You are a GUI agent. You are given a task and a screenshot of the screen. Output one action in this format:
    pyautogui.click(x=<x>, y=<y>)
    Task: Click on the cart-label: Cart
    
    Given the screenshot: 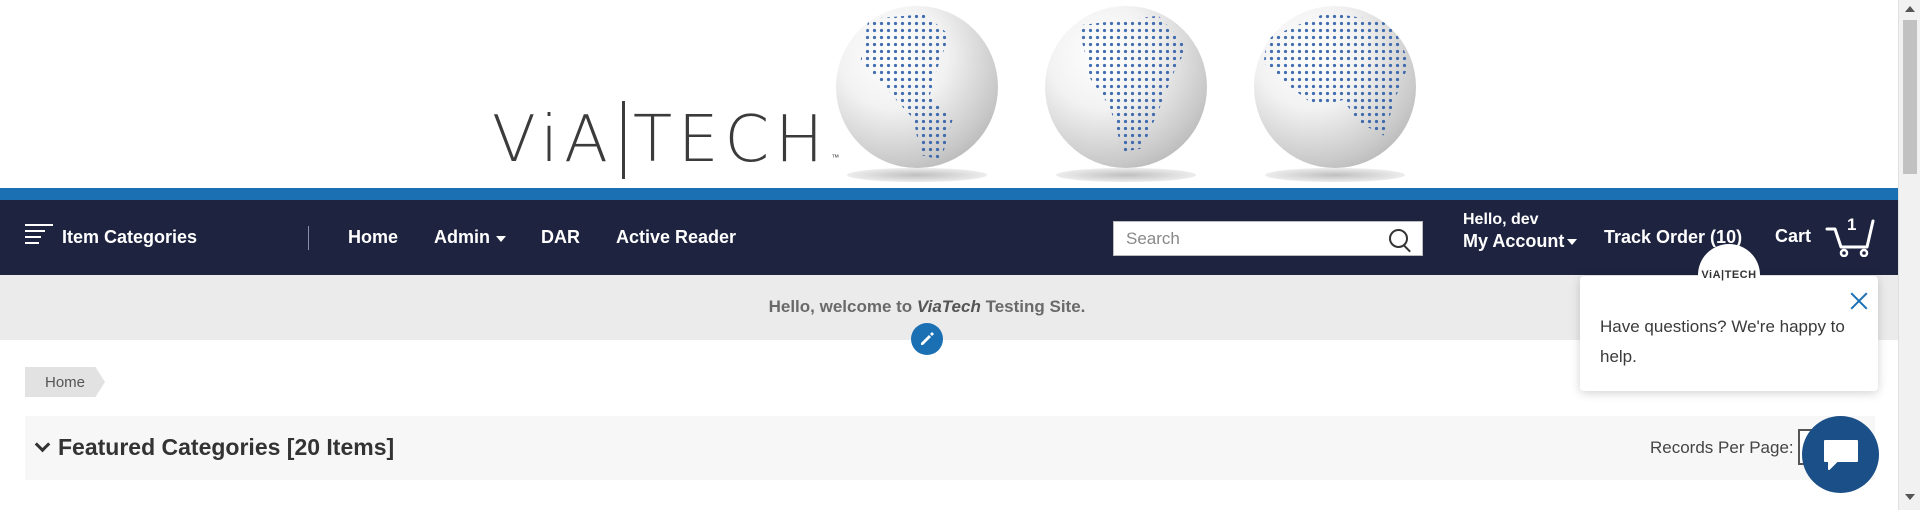 What is the action you would take?
    pyautogui.click(x=1793, y=235)
    